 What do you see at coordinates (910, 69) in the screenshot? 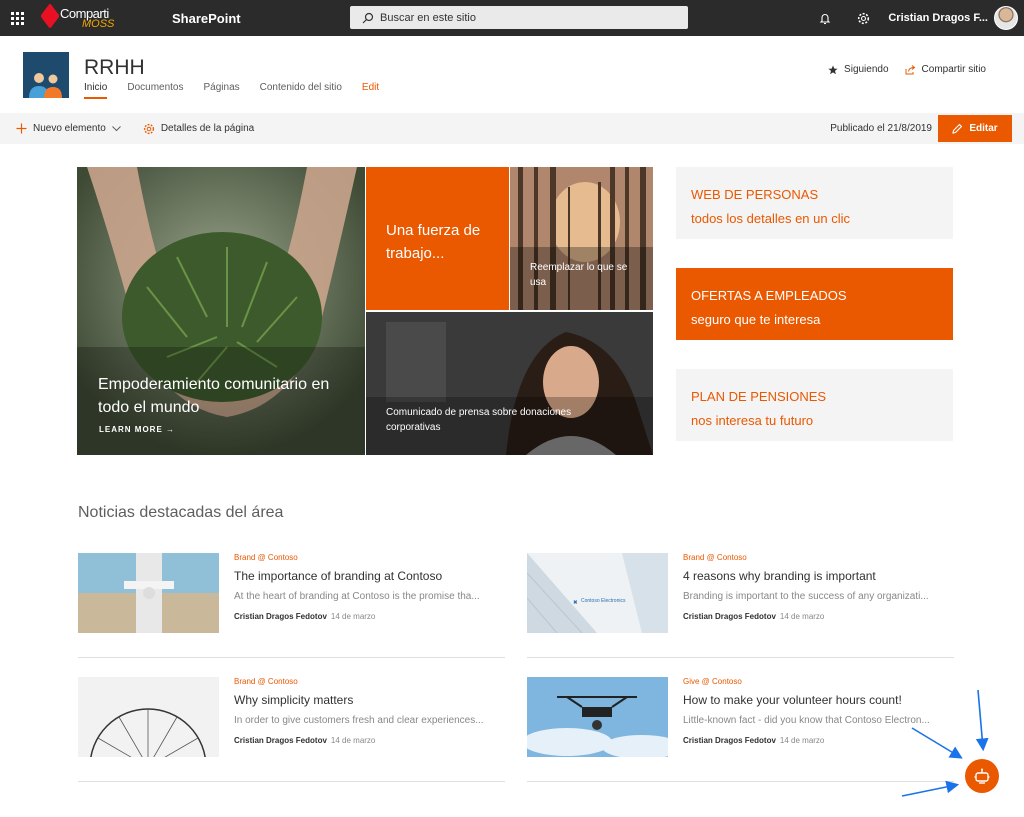
I see `share-icon` at bounding box center [910, 69].